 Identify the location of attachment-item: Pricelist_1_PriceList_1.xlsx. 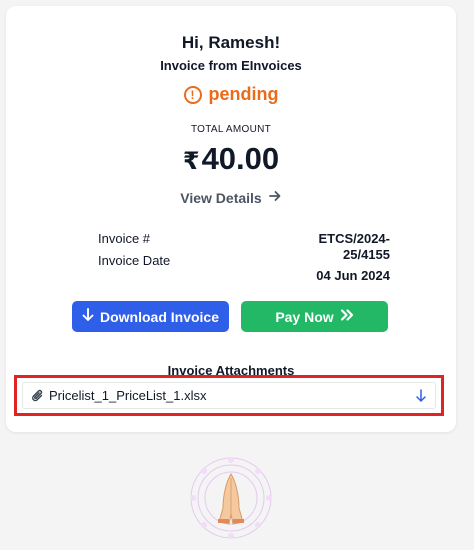
(229, 395).